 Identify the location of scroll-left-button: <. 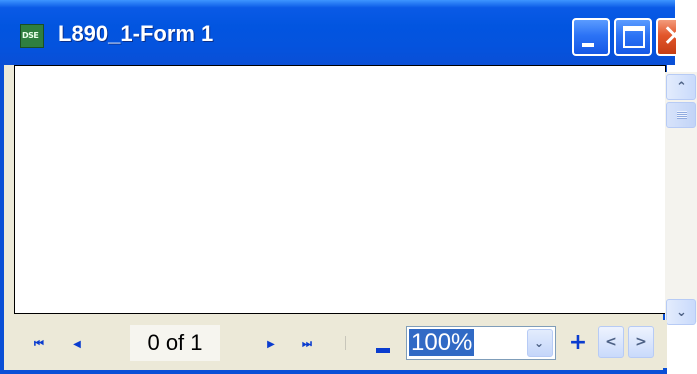
(611, 342).